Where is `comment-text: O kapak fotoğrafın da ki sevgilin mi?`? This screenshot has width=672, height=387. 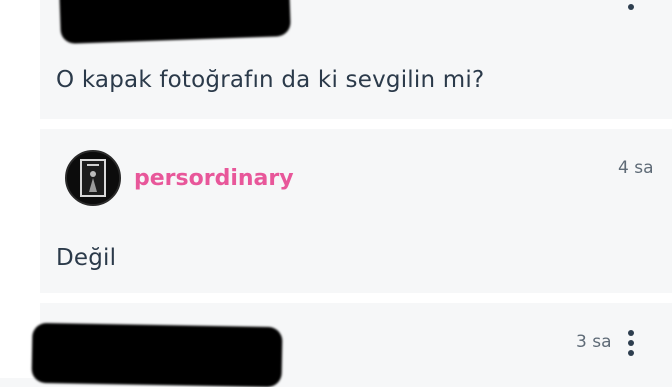 comment-text: O kapak fotoğrafın da ki sevgilin mi? is located at coordinates (270, 80).